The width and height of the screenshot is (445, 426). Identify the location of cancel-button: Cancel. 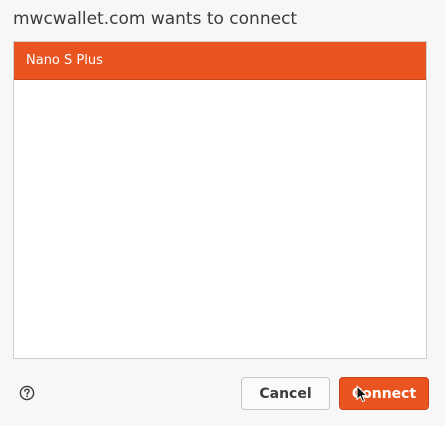
(285, 393).